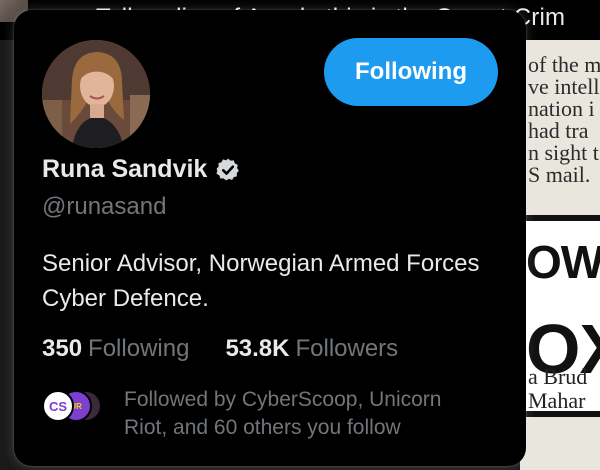 The width and height of the screenshot is (600, 470). What do you see at coordinates (124, 169) in the screenshot?
I see `profile-name: Runa Sandvik` at bounding box center [124, 169].